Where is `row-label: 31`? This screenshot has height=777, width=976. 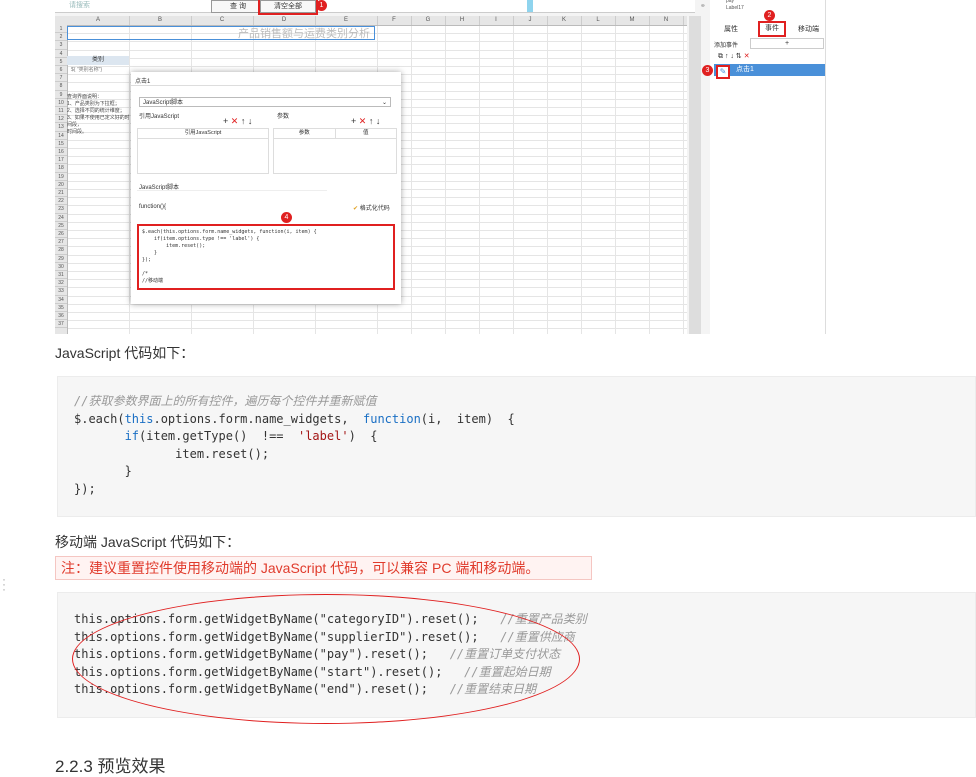
row-label: 31 is located at coordinates (61, 275).